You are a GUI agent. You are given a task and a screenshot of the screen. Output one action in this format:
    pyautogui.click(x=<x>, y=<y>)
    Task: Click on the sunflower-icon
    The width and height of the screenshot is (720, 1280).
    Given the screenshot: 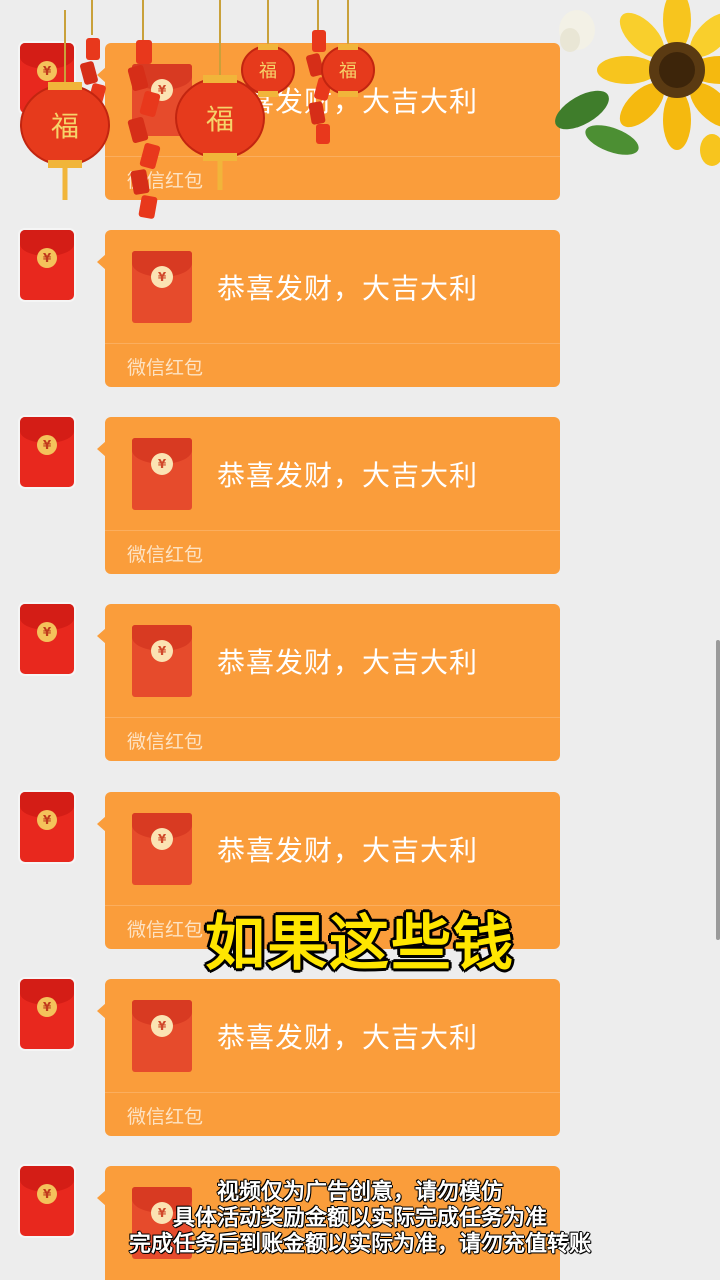 What is the action you would take?
    pyautogui.click(x=658, y=75)
    